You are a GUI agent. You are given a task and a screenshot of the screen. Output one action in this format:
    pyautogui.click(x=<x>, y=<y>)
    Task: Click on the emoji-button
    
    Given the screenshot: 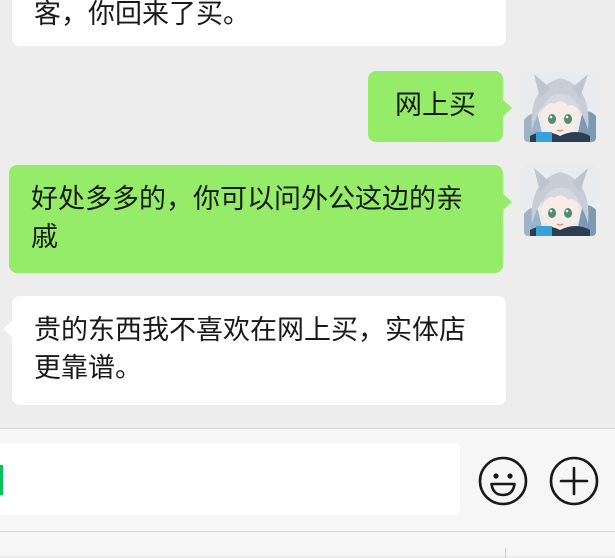 What is the action you would take?
    pyautogui.click(x=503, y=481)
    